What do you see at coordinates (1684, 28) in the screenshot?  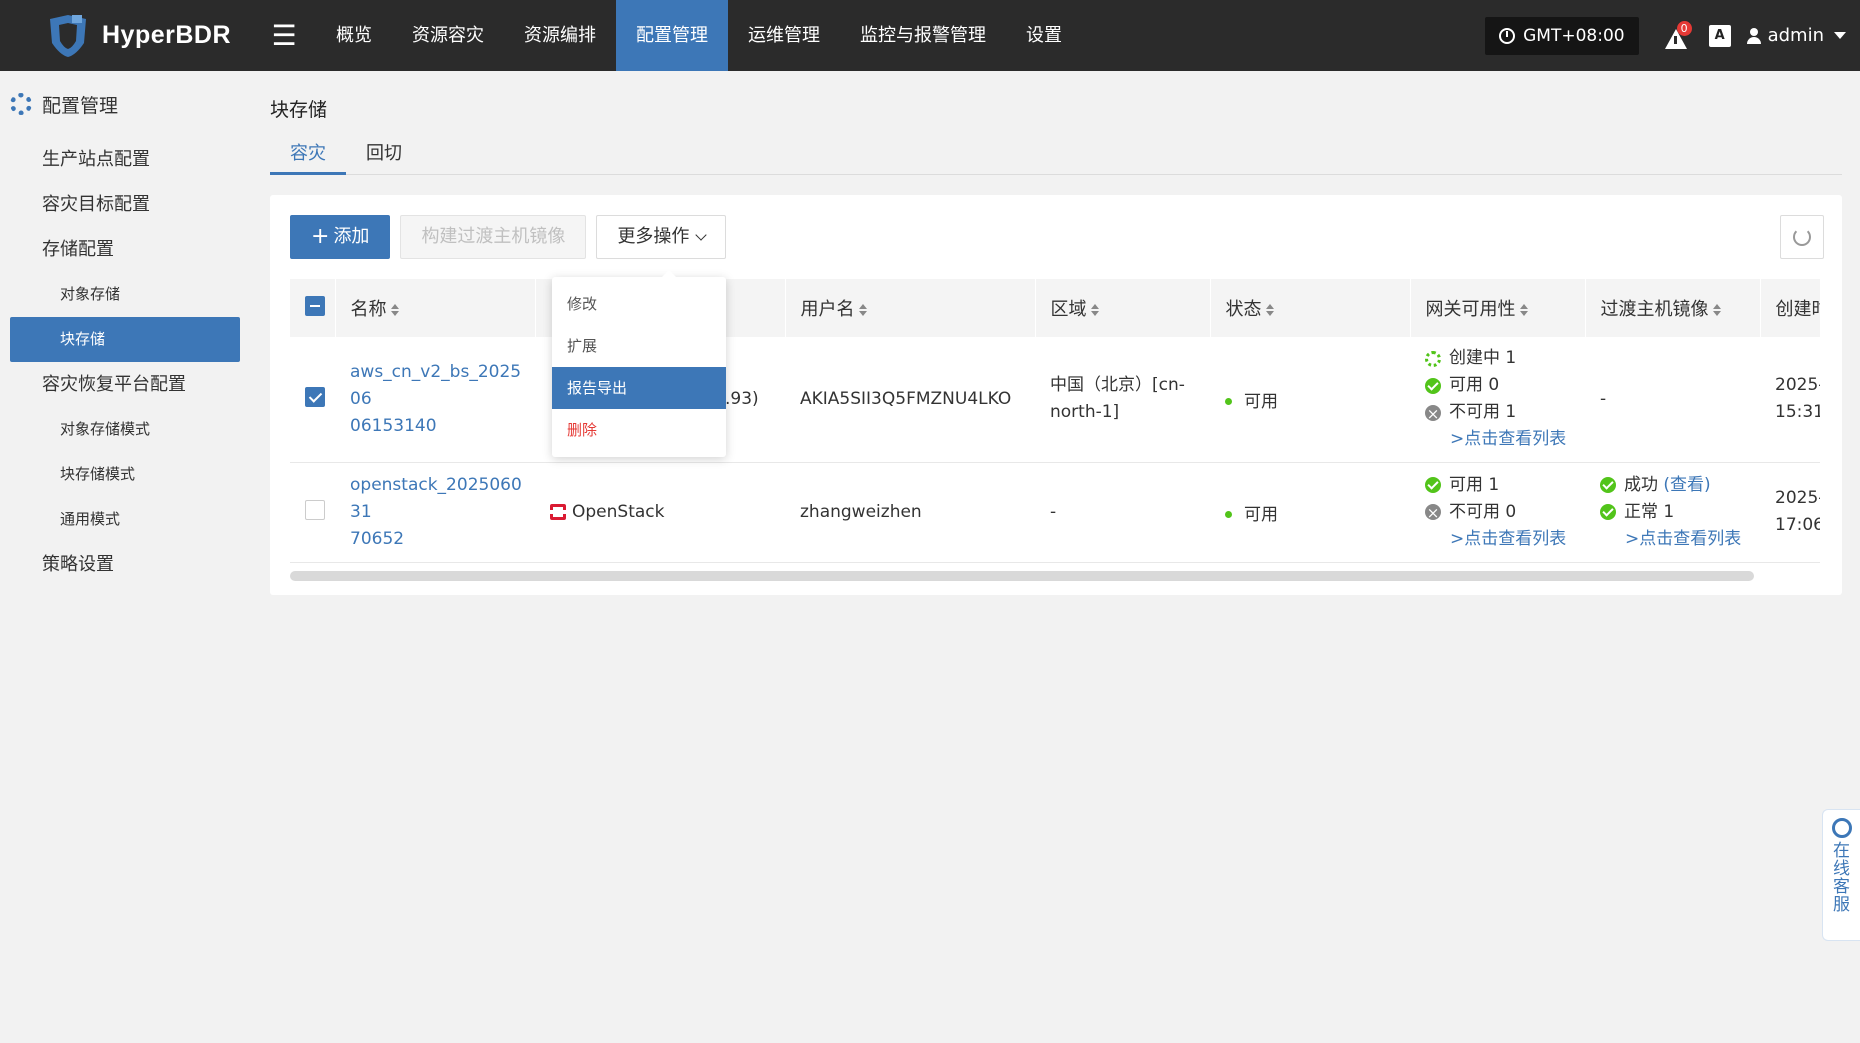 I see `alert-count-badge: 0` at bounding box center [1684, 28].